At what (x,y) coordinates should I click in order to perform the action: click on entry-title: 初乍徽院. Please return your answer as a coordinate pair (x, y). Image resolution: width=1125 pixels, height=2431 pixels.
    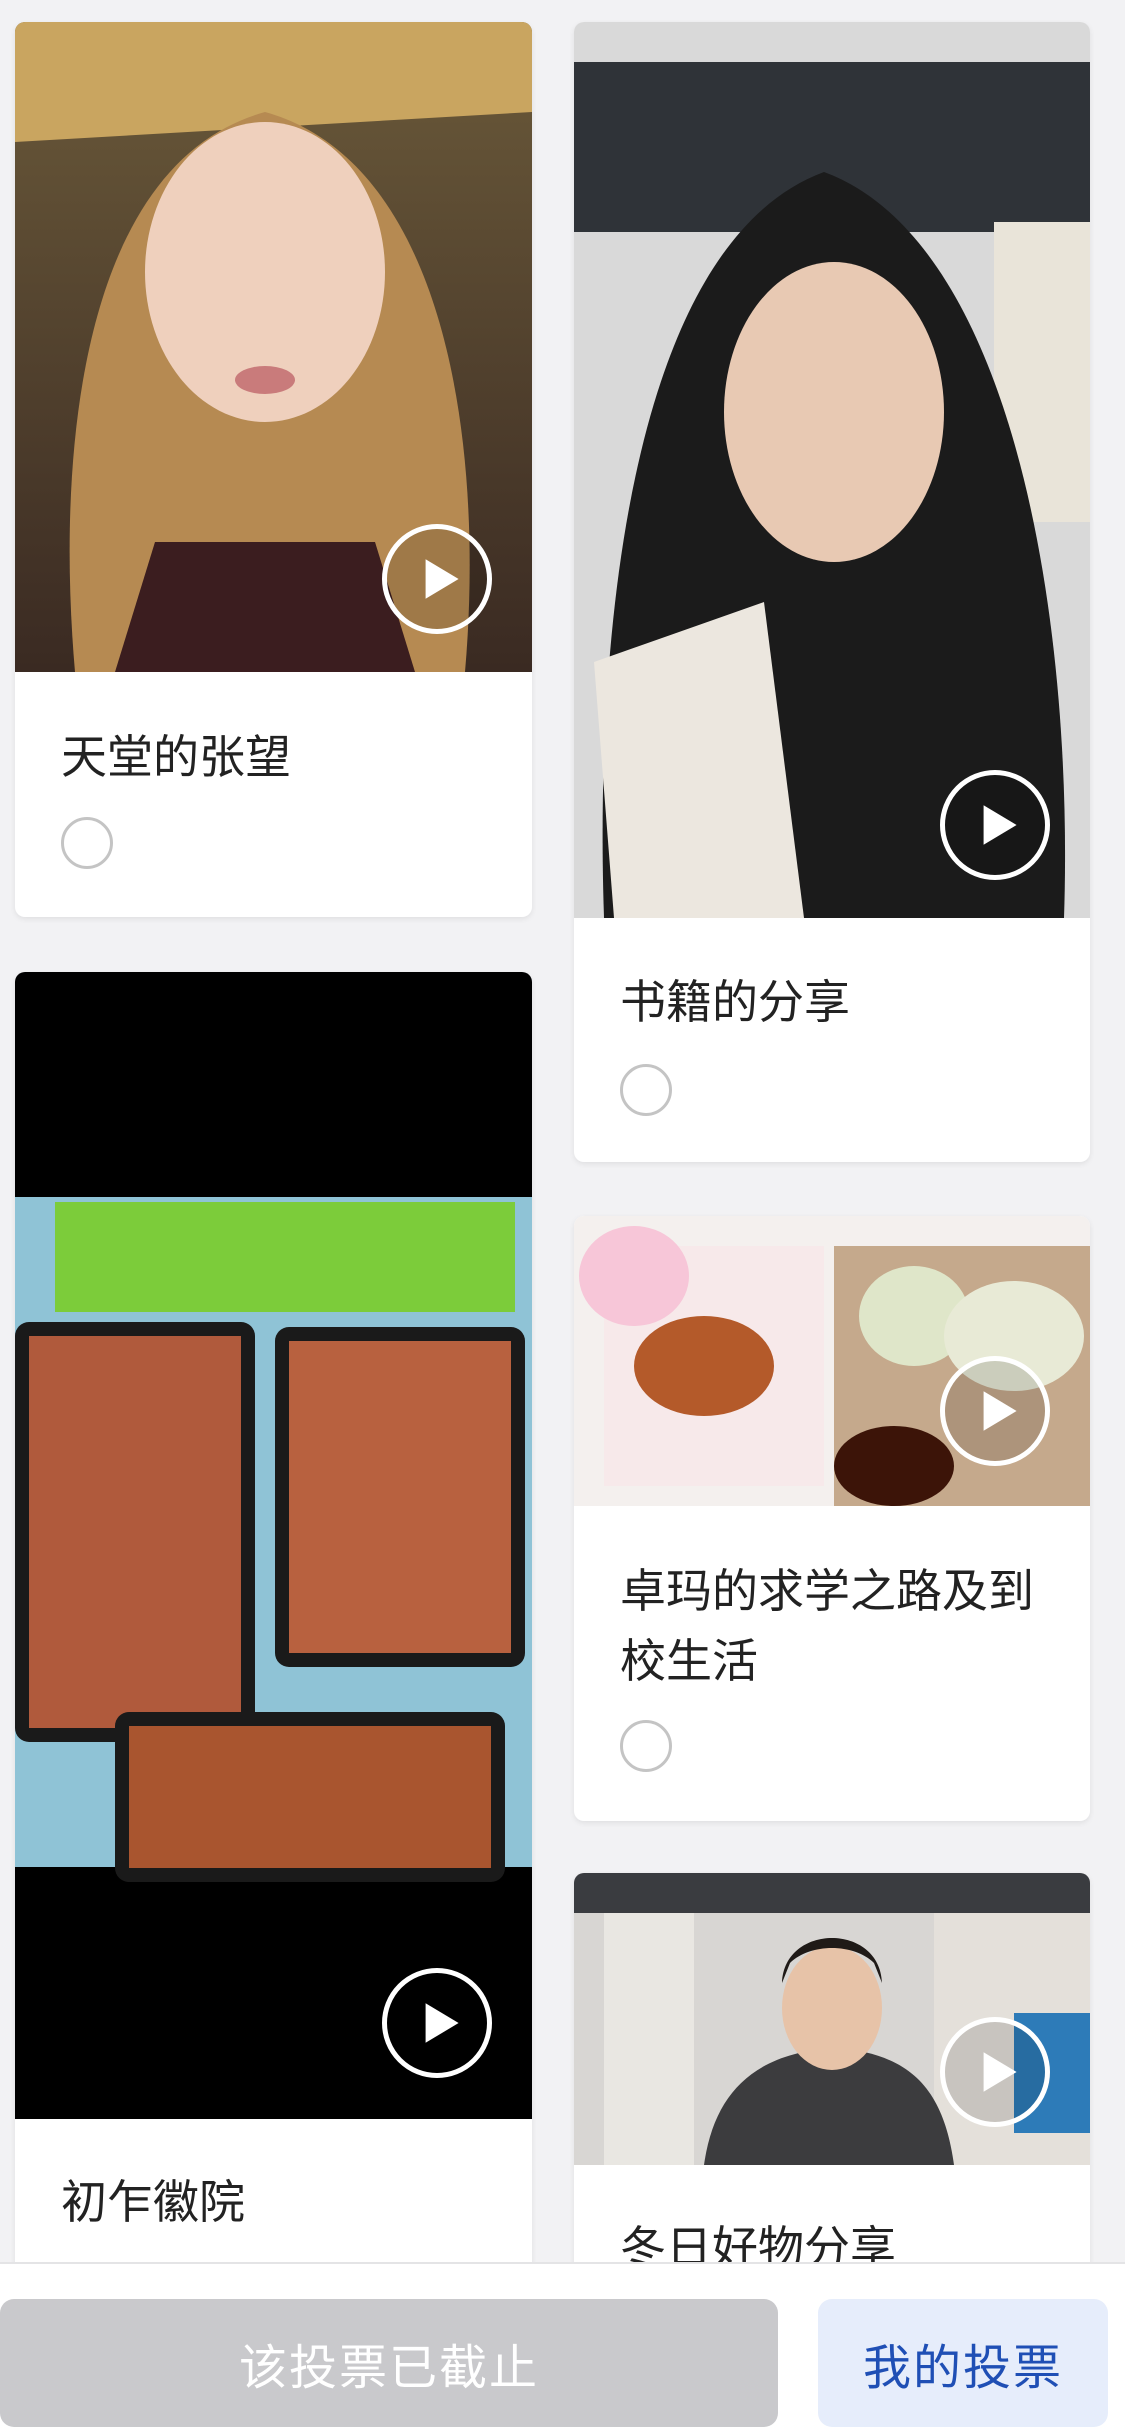
    Looking at the image, I should click on (153, 2202).